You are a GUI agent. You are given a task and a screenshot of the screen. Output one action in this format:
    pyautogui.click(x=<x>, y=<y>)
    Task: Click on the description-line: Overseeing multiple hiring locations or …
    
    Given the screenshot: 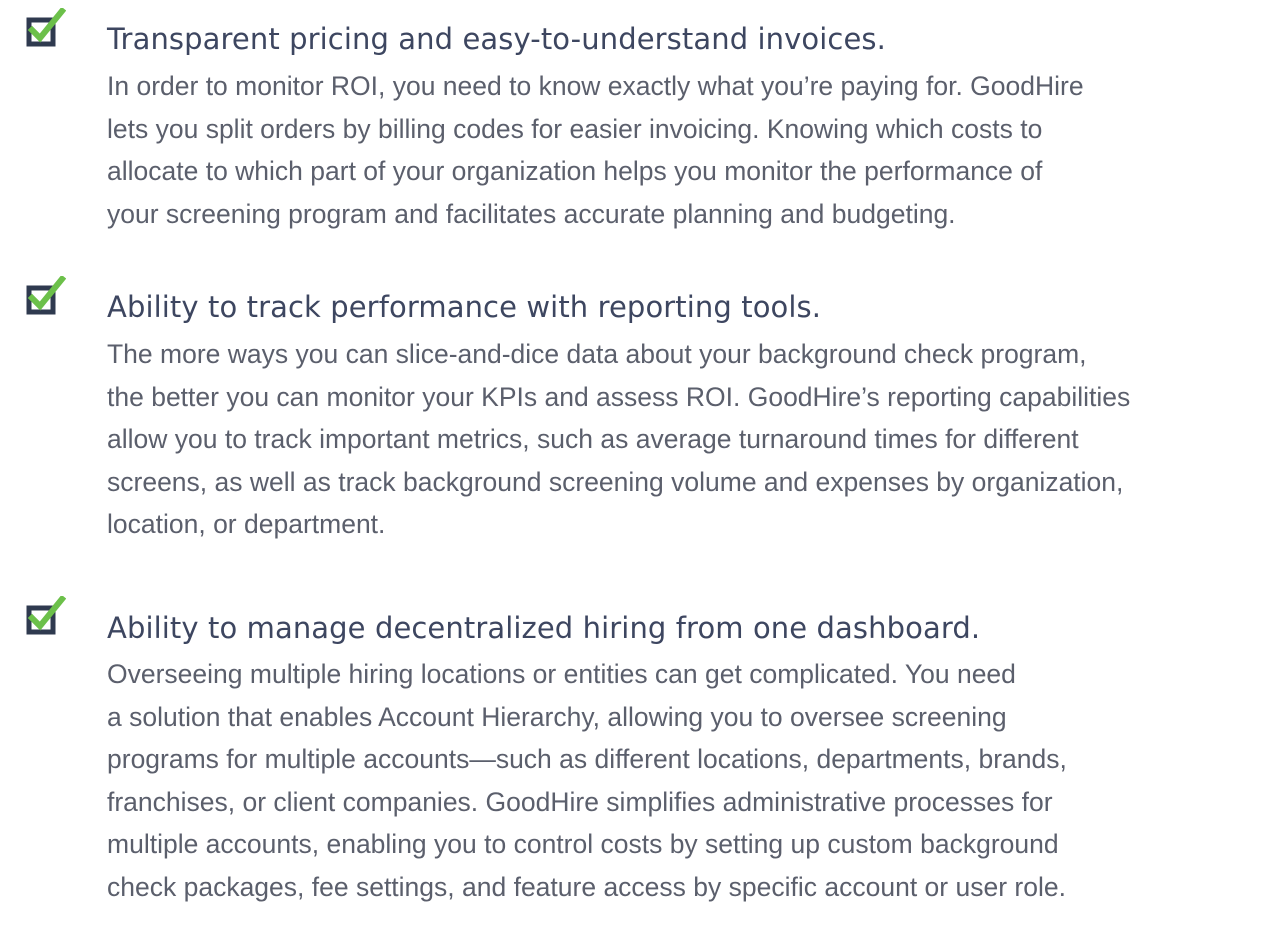 What is the action you would take?
    pyautogui.click(x=561, y=674)
    